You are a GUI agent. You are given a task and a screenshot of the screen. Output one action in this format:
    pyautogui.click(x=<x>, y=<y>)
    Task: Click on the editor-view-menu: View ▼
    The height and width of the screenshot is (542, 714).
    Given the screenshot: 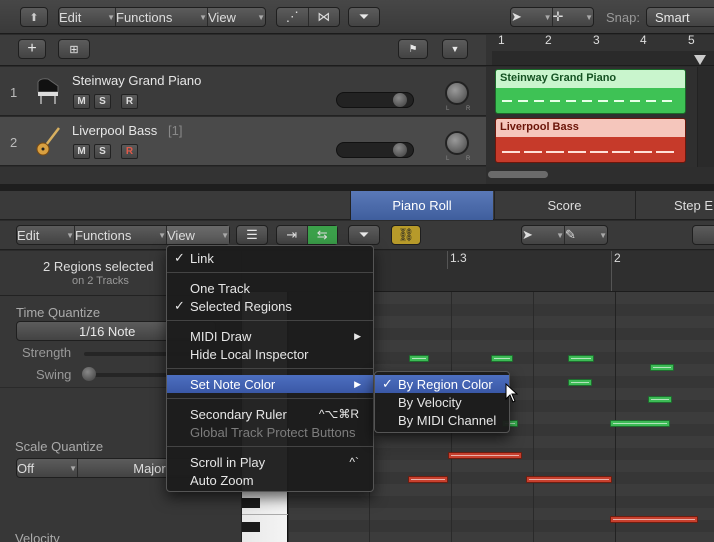 What is the action you would take?
    pyautogui.click(x=197, y=235)
    